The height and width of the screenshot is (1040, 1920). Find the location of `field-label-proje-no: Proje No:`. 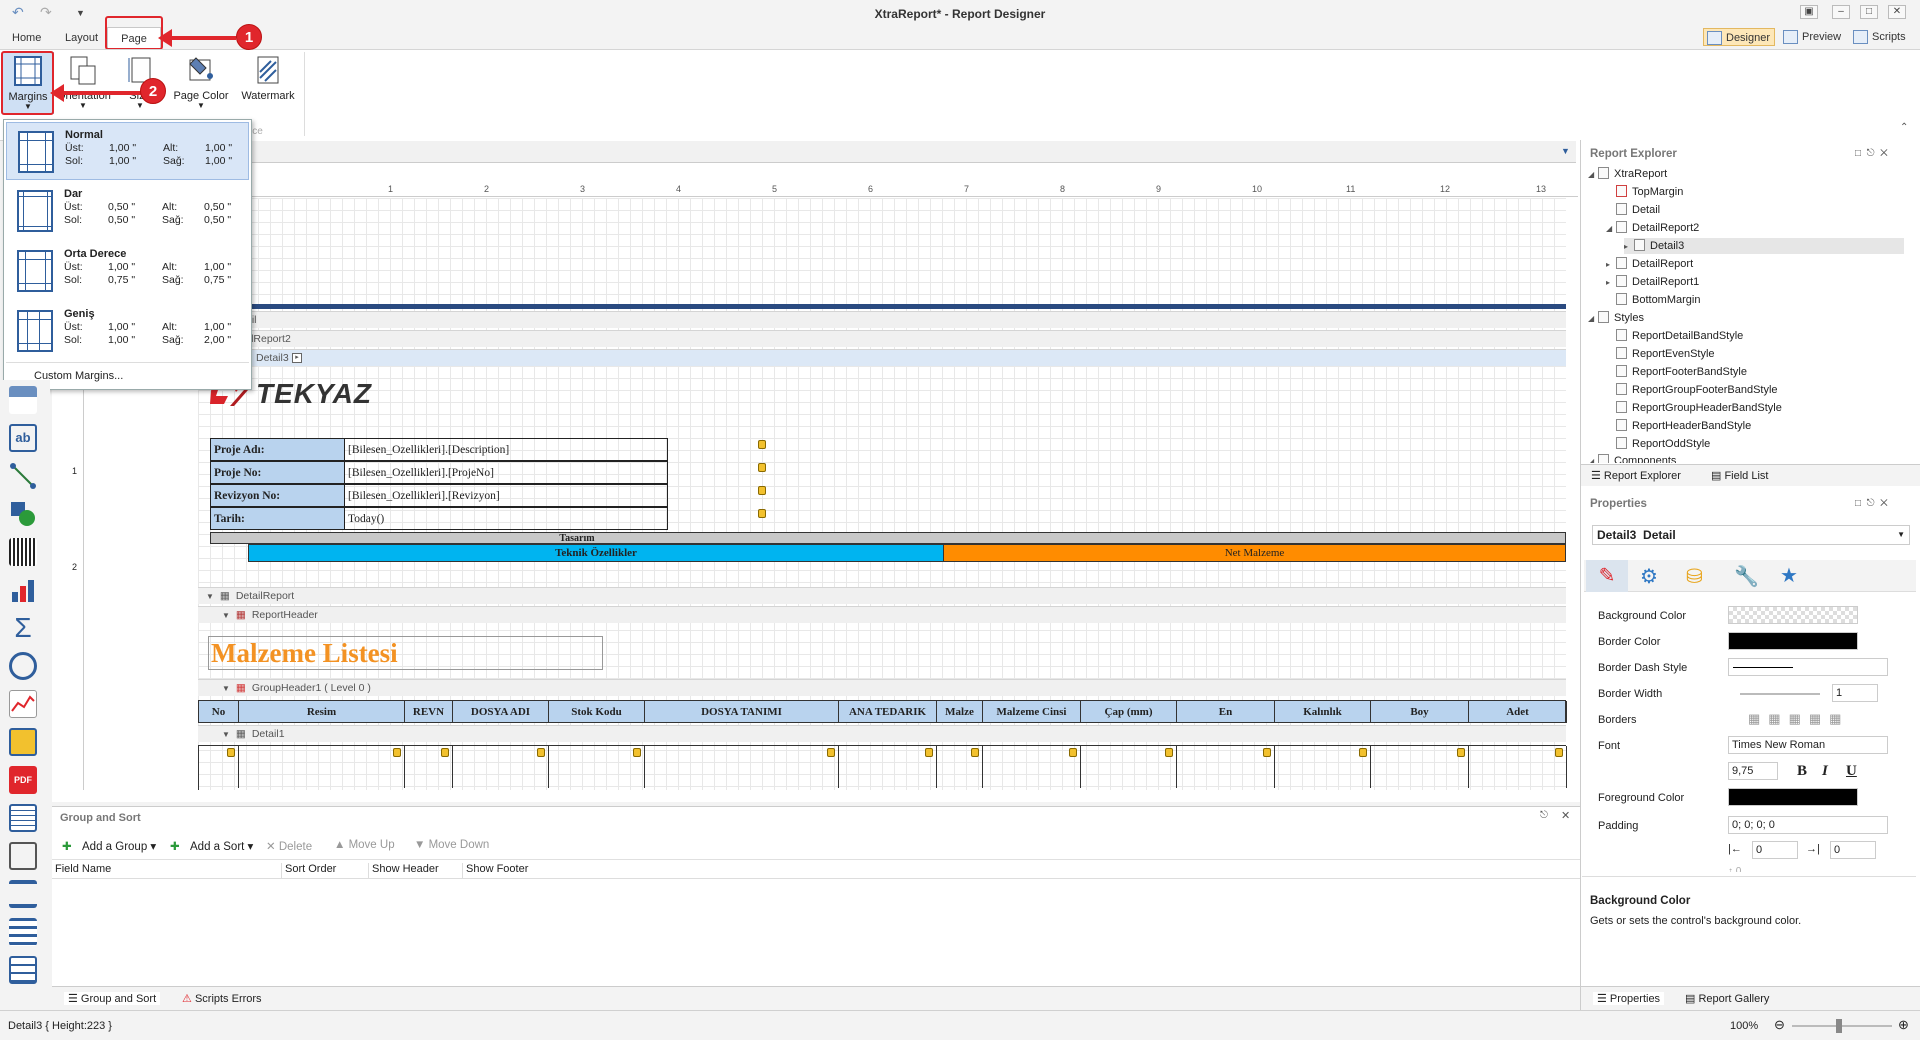

field-label-proje-no: Proje No: is located at coordinates (277, 472).